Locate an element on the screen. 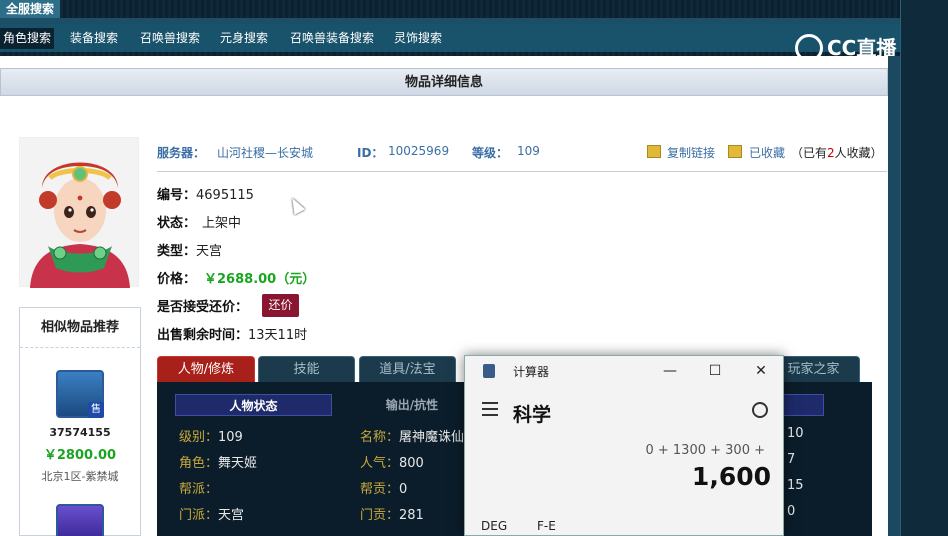 The image size is (948, 536). nav-pet-search: 召唤兽搜索 is located at coordinates (170, 38).